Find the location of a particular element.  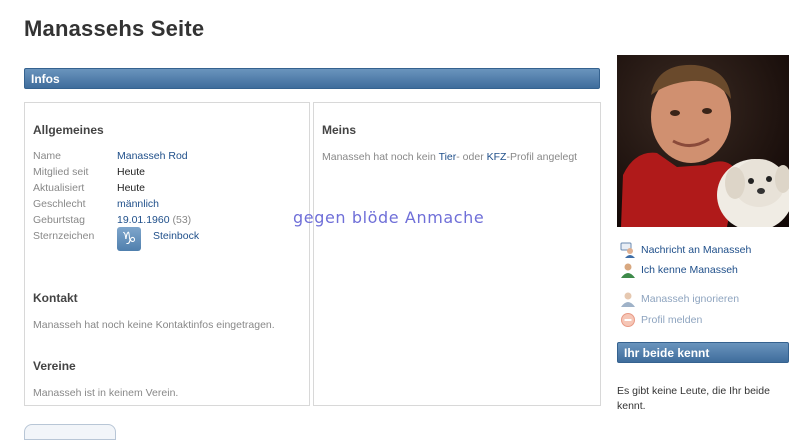

birthday-value: 19.01.1960 (53) is located at coordinates (154, 220).